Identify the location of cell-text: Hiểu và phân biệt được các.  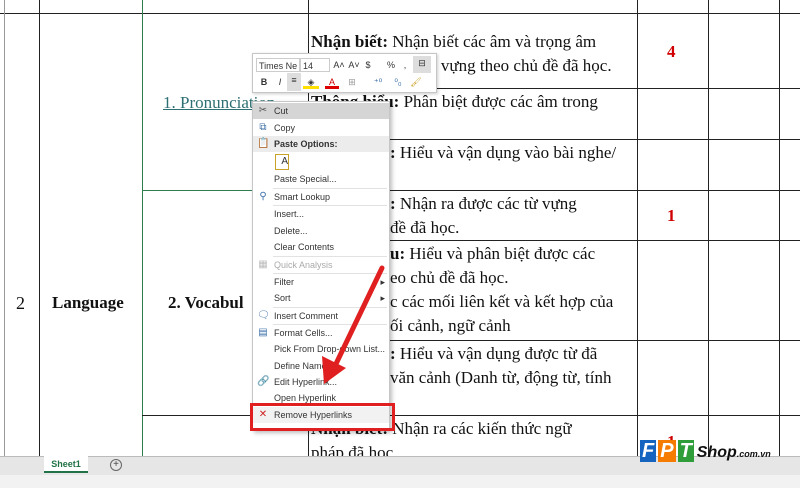
(500, 253).